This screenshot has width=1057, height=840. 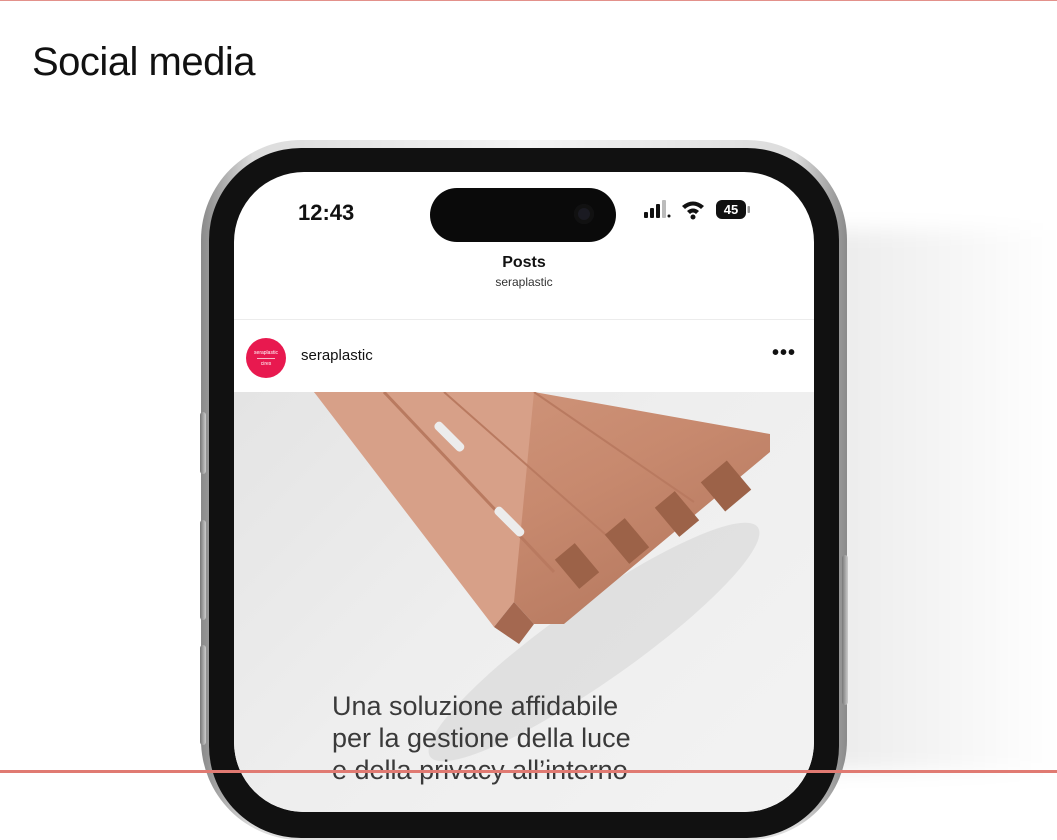 I want to click on top-accent-line, so click(x=528, y=0).